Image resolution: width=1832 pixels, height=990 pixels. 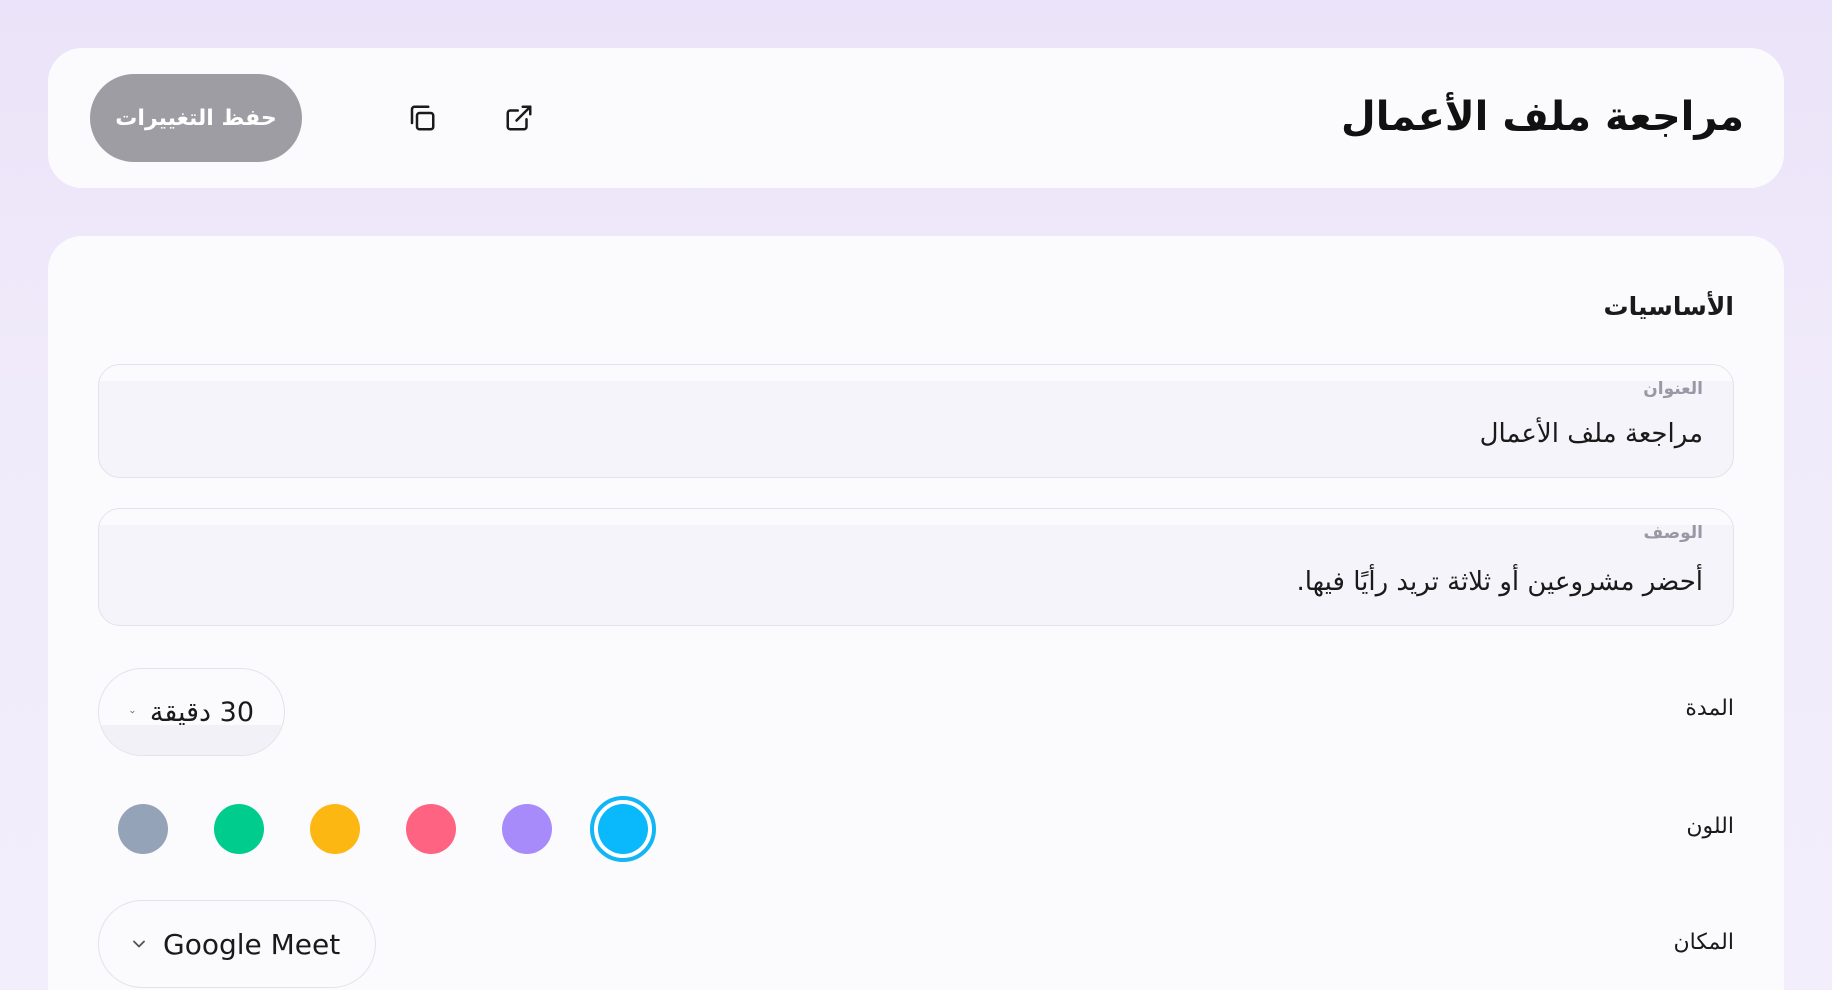 I want to click on external-link-icon, so click(x=519, y=118).